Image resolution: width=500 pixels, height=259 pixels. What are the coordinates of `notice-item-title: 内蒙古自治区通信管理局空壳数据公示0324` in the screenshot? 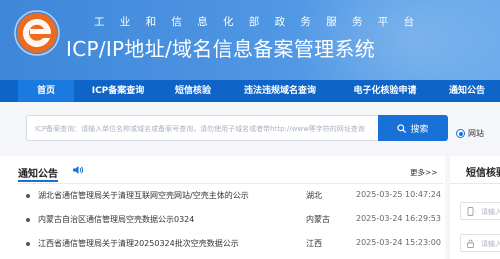 It's located at (116, 219).